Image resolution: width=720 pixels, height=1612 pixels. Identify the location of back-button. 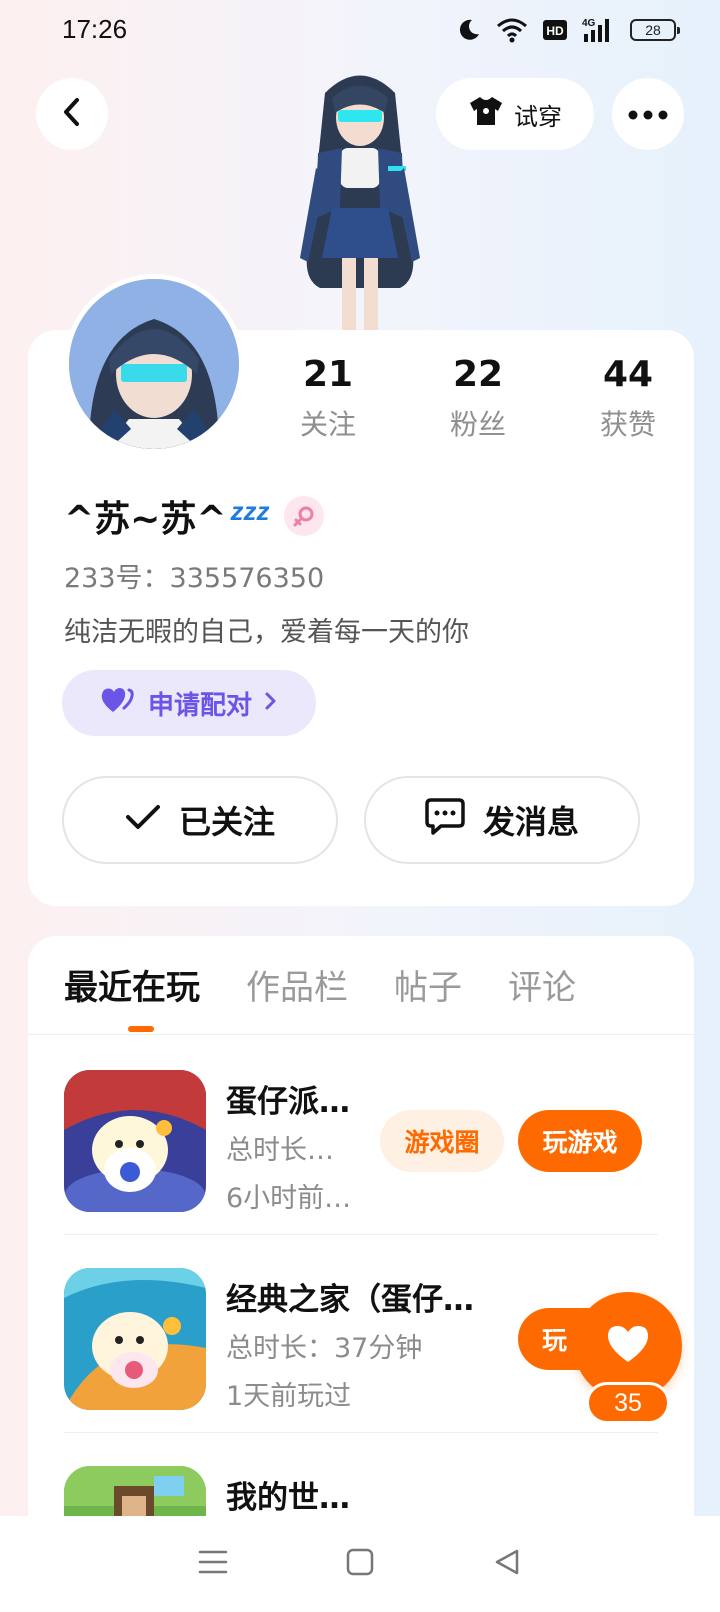
(72, 114).